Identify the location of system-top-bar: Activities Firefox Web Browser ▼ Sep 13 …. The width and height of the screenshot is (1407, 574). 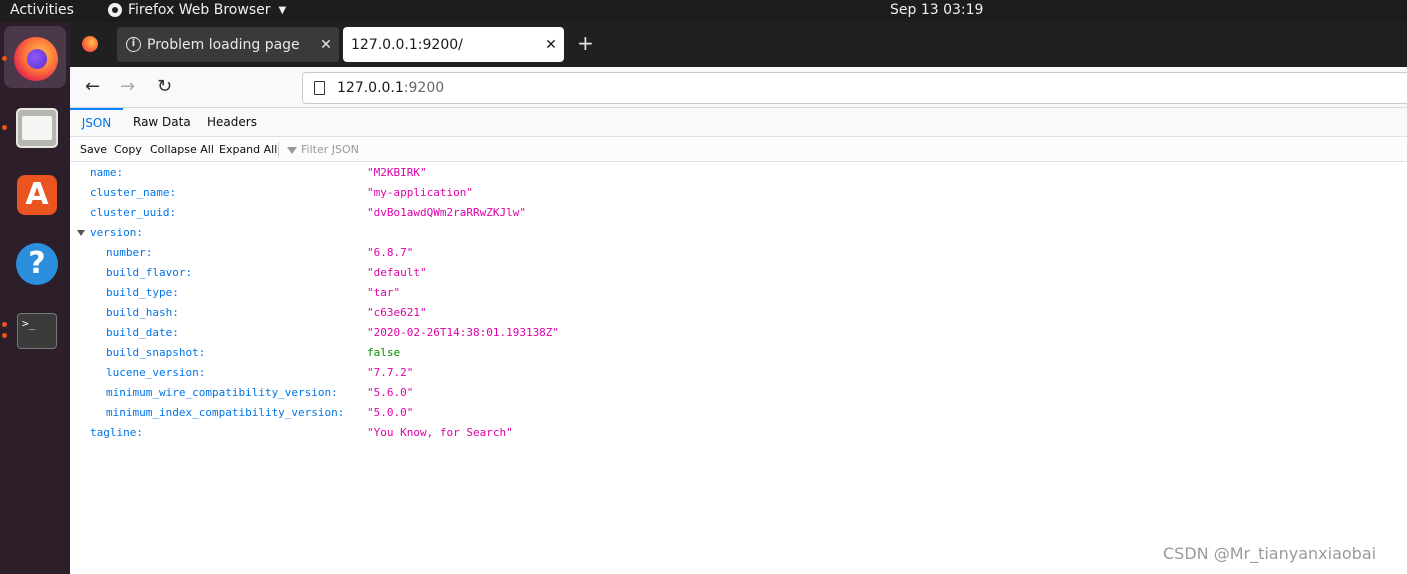
(703, 11).